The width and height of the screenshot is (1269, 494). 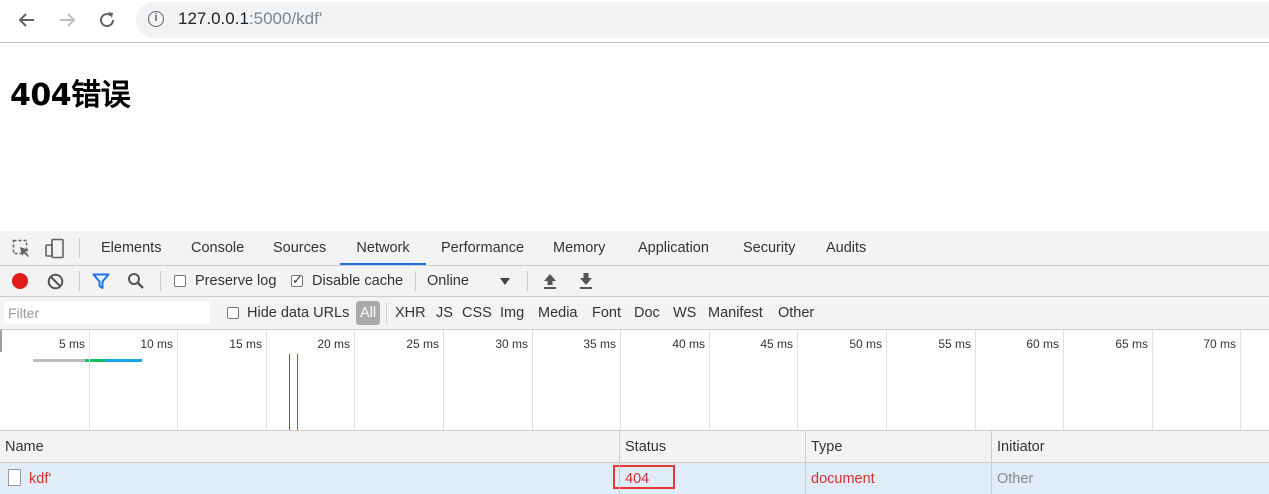 What do you see at coordinates (20, 281) in the screenshot?
I see `record-icon` at bounding box center [20, 281].